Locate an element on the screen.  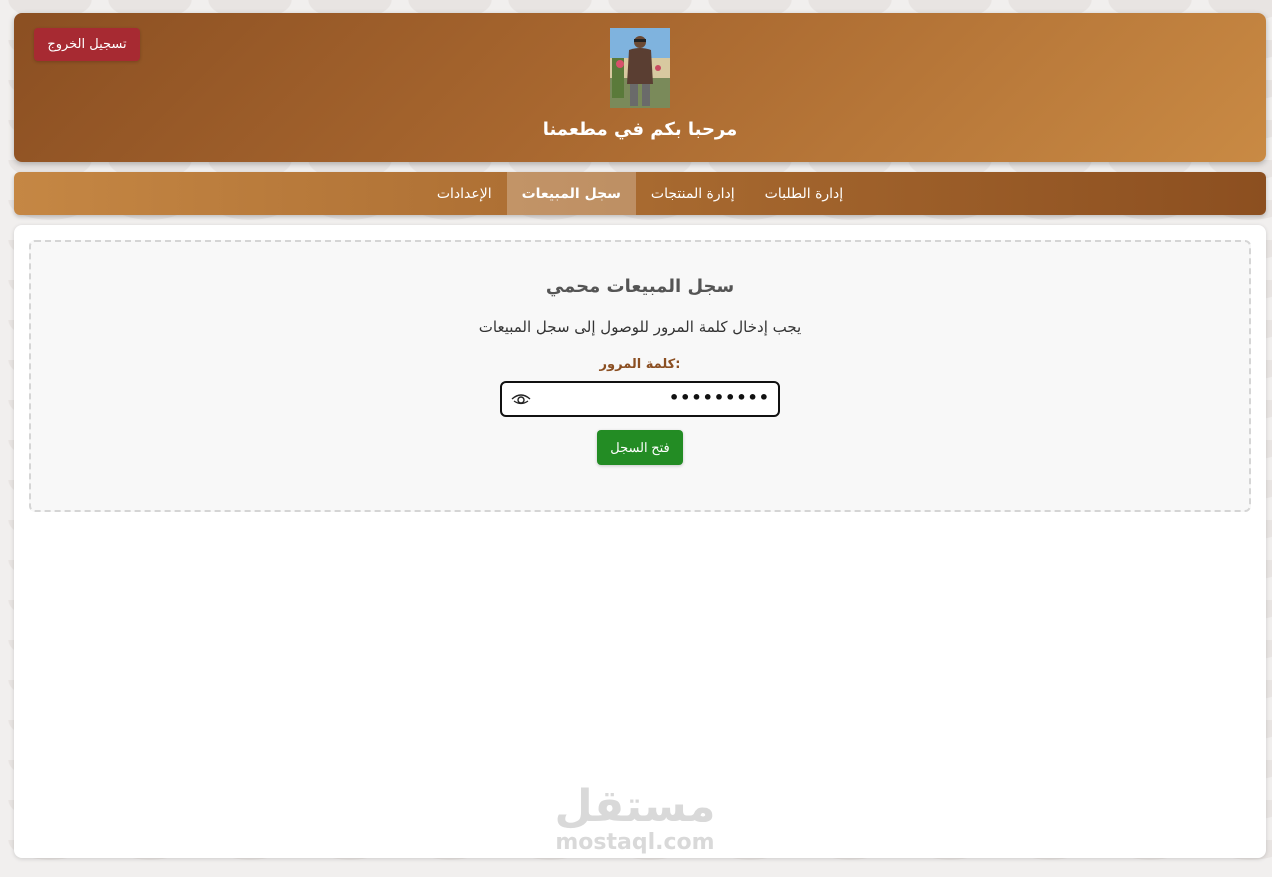
open-log-button: فتح السجل is located at coordinates (640, 447).